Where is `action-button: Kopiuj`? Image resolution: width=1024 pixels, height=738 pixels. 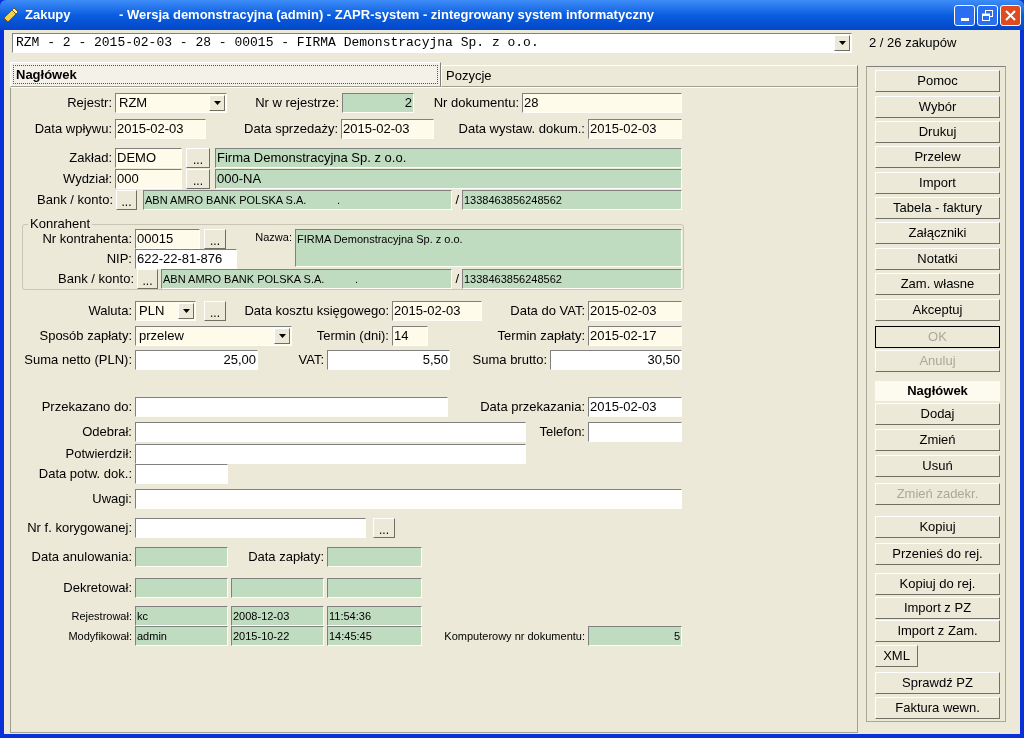
action-button: Kopiuj is located at coordinates (937, 527).